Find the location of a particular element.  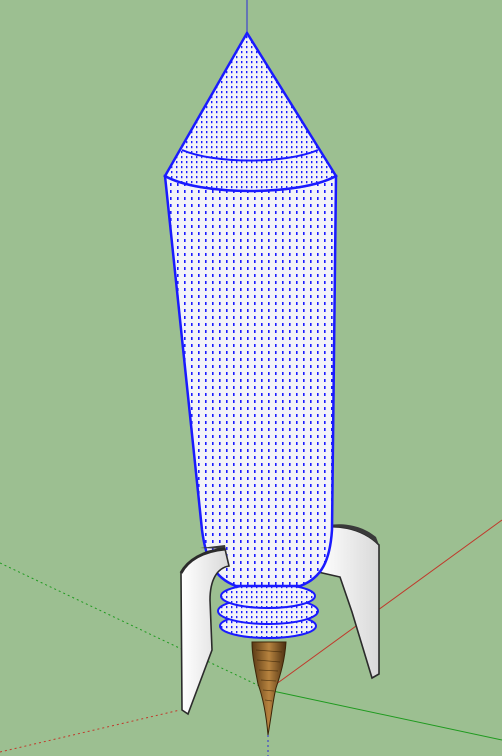

red-axis-negative is located at coordinates (90, 731).